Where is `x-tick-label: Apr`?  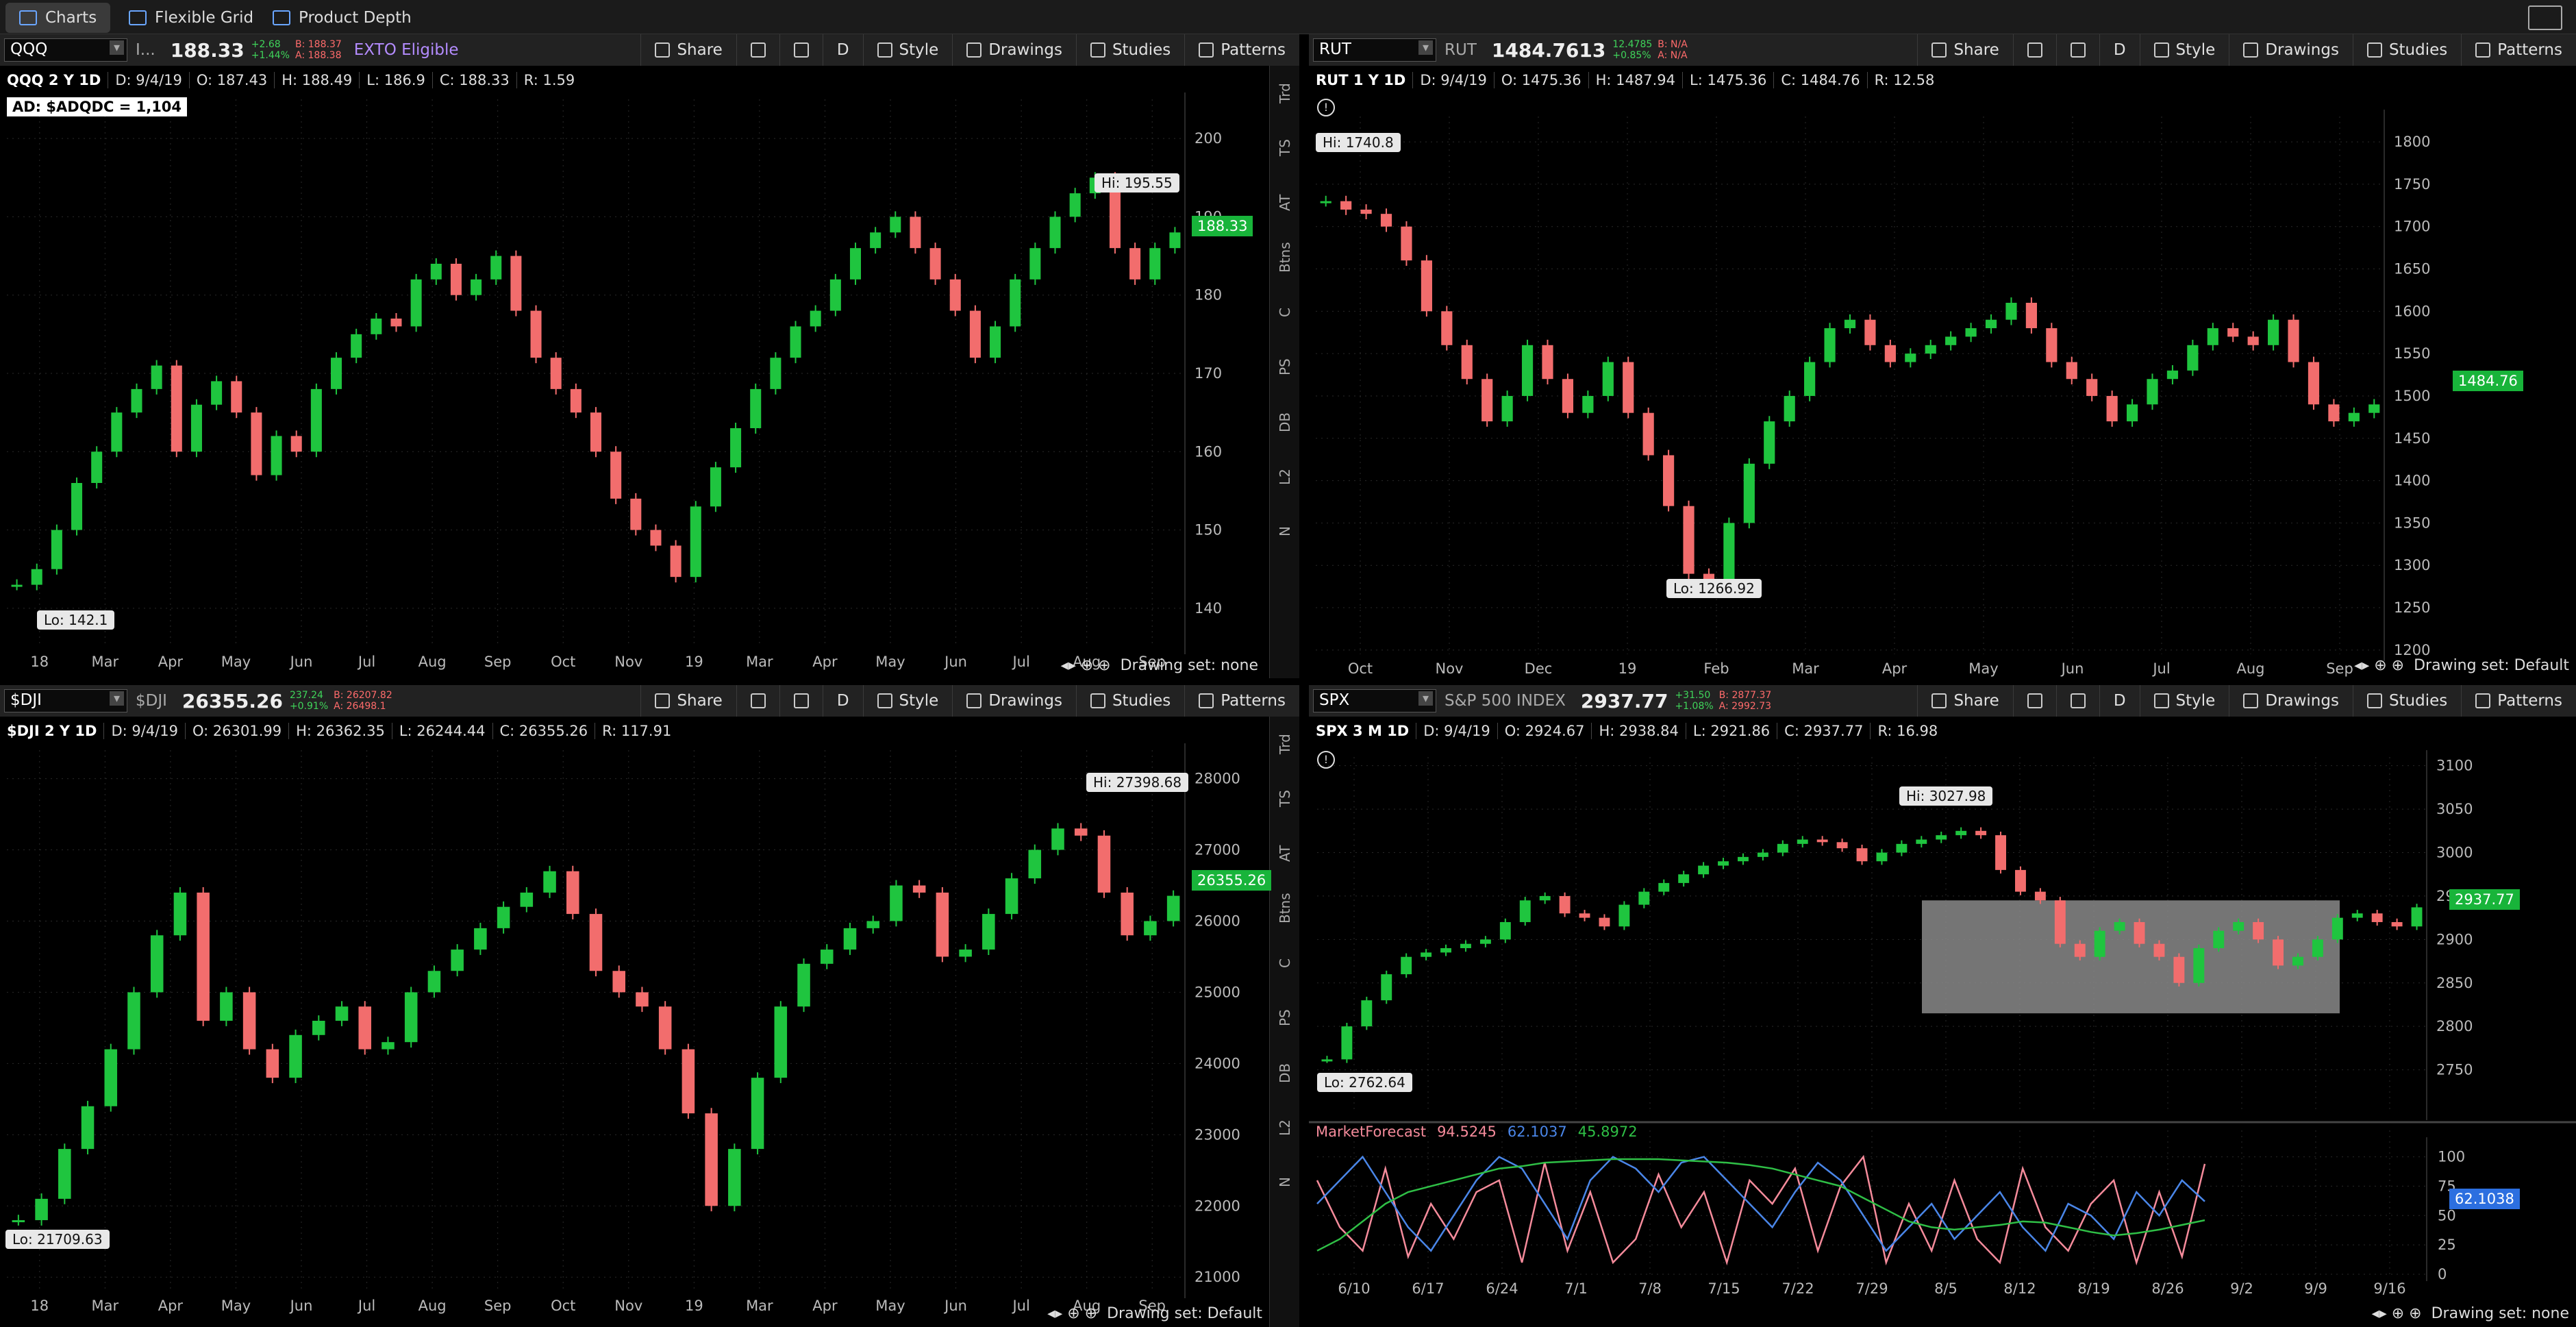 x-tick-label: Apr is located at coordinates (825, 662).